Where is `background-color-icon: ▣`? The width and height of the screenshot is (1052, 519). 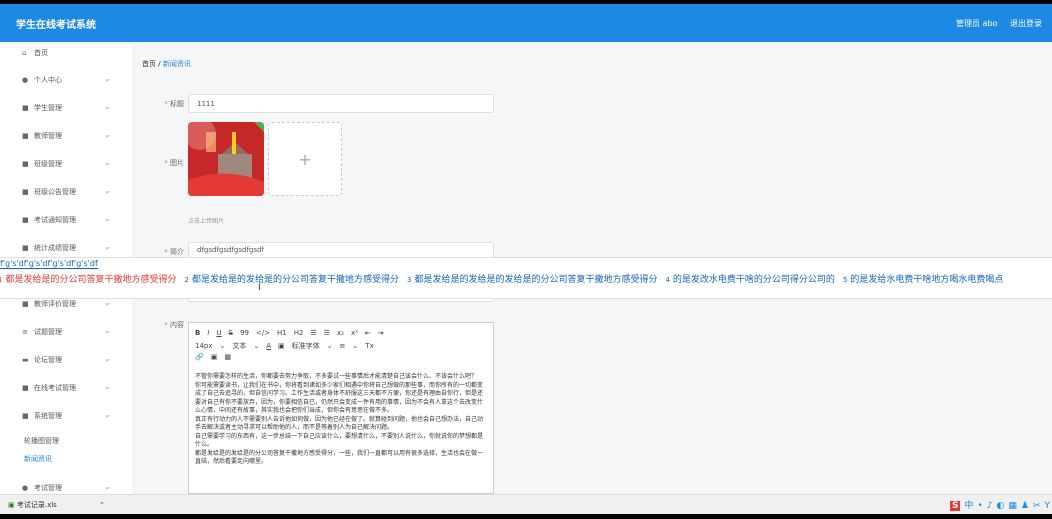 background-color-icon: ▣ is located at coordinates (281, 346).